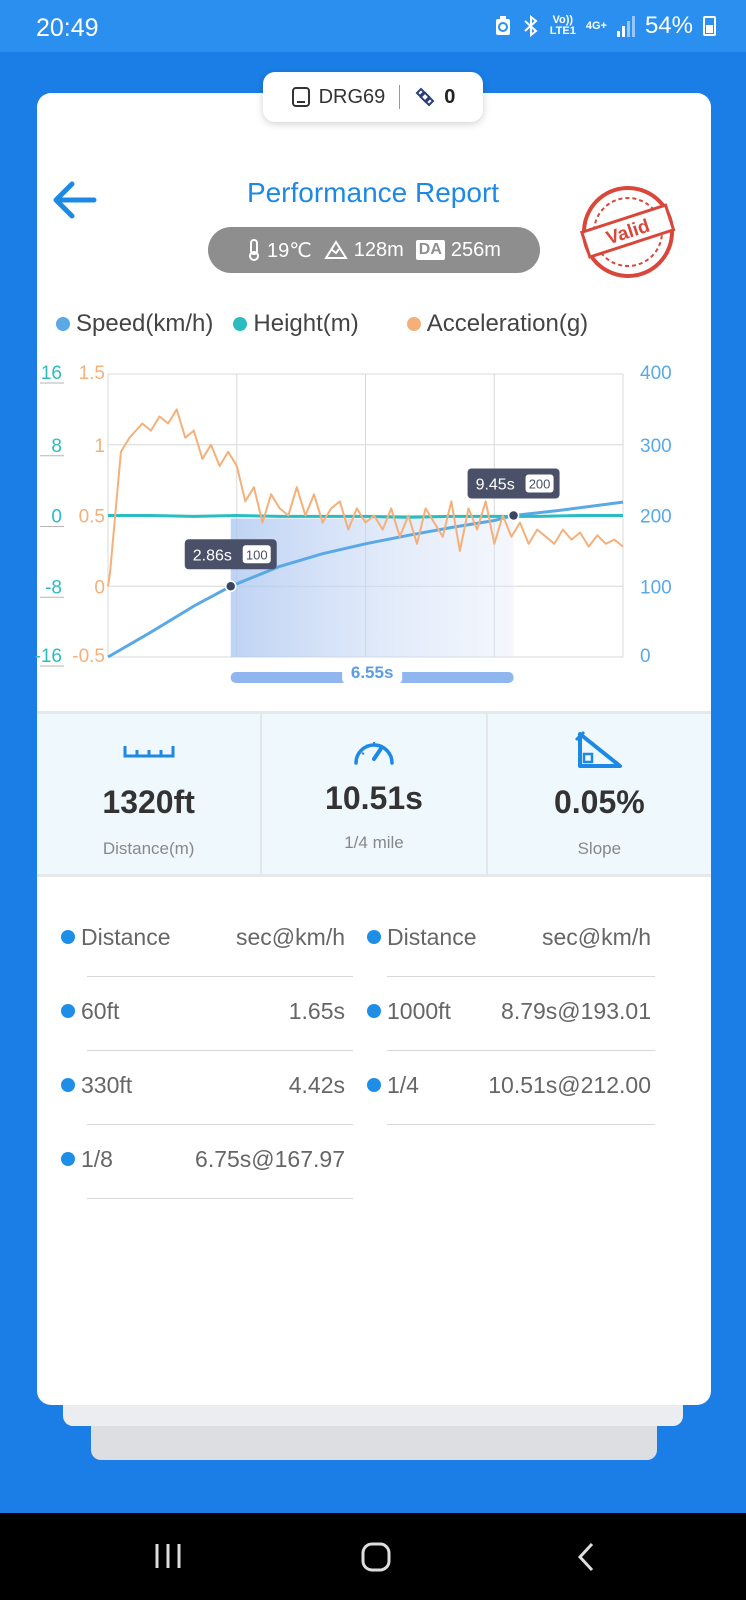  I want to click on legend-height-swatch, so click(240, 324).